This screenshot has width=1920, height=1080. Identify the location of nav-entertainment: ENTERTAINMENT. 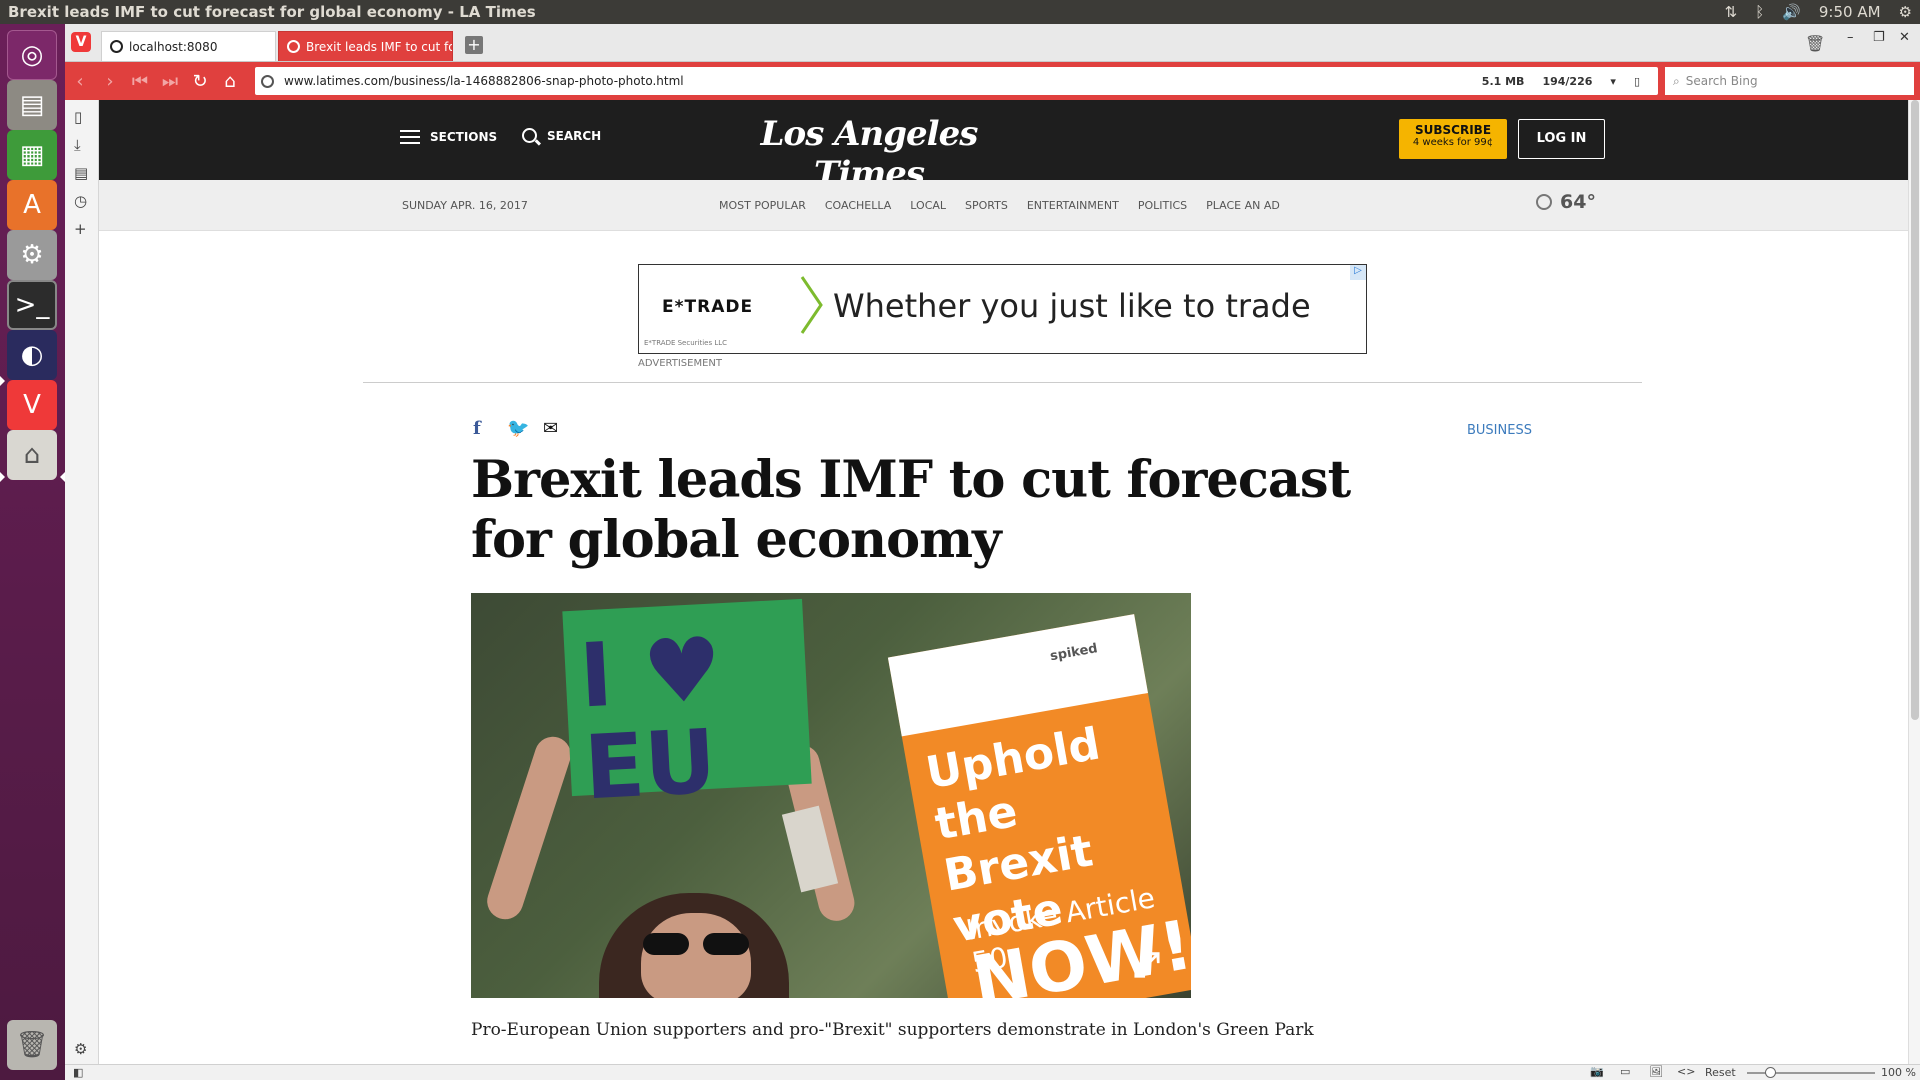
(1073, 205).